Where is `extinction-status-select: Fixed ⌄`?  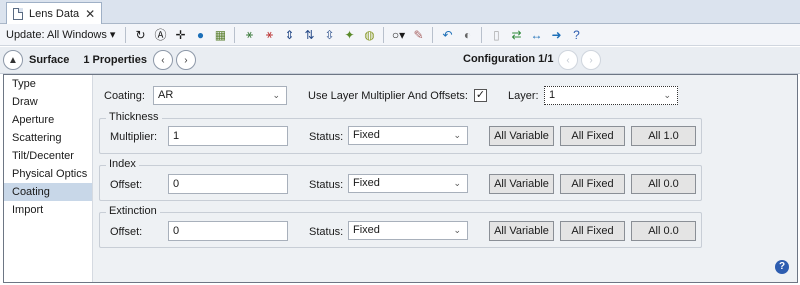 extinction-status-select: Fixed ⌄ is located at coordinates (408, 230).